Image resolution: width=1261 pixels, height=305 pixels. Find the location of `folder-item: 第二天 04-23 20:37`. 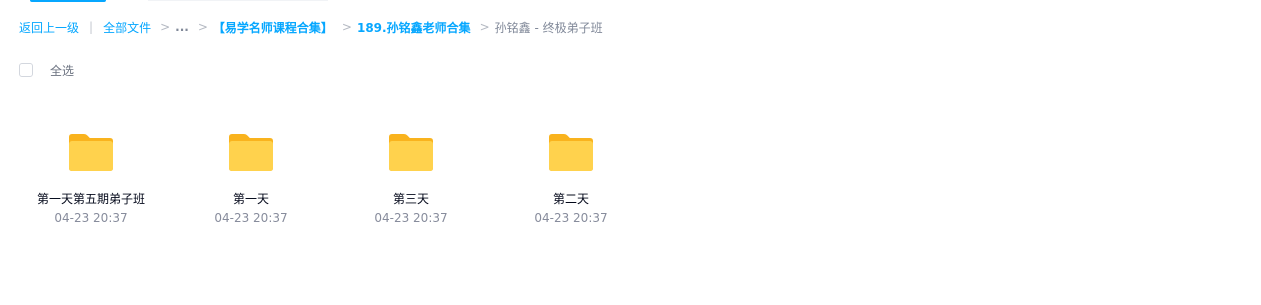

folder-item: 第二天 04-23 20:37 is located at coordinates (571, 177).